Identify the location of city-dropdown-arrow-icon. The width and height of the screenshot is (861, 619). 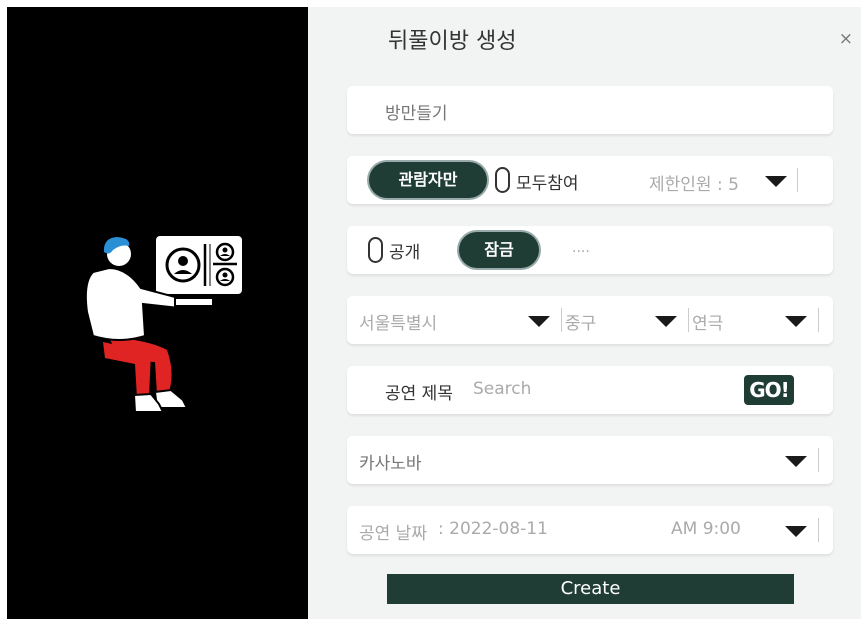
(539, 321).